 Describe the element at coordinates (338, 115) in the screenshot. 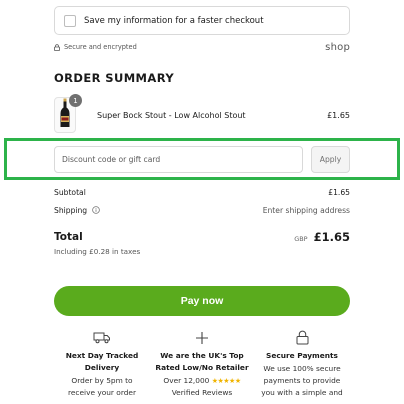

I see `item-price: £1.65` at that location.